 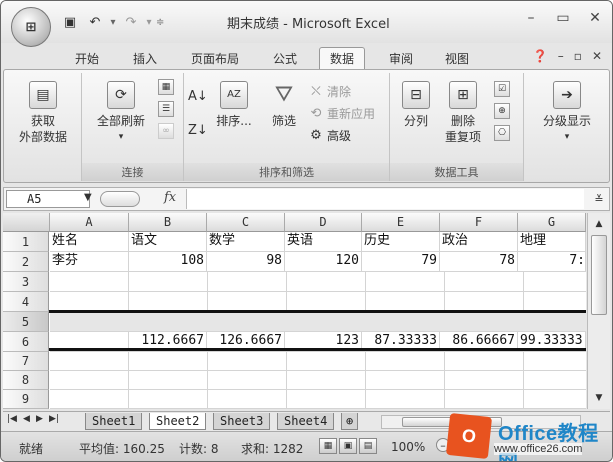 I want to click on insert-function-icon: fx, so click(x=170, y=197).